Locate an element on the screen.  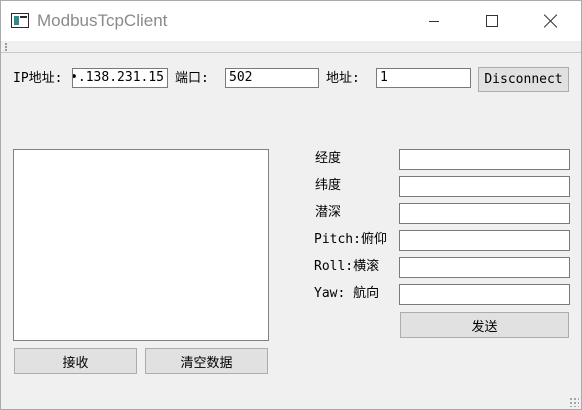
send-button: 发送 is located at coordinates (484, 325).